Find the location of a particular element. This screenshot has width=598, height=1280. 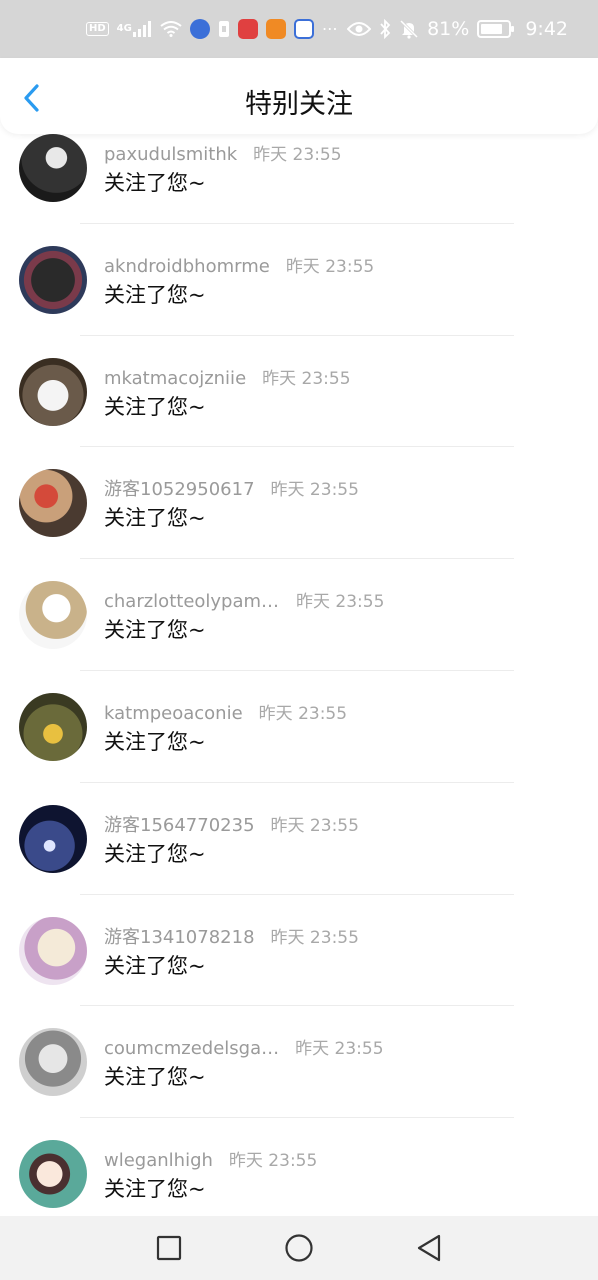

status-bar-right: 81% 9:42 is located at coordinates (457, 29).